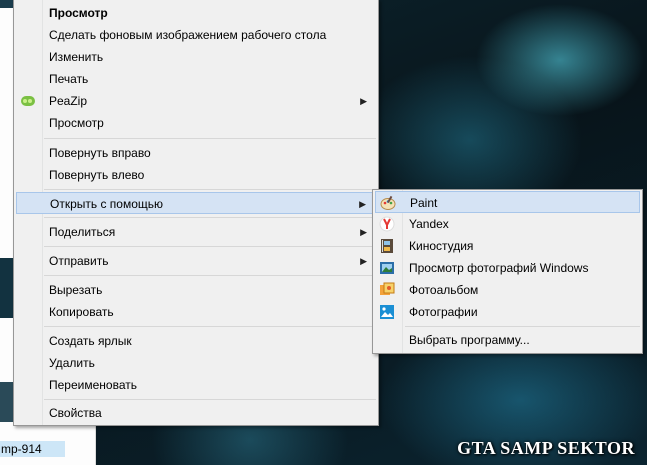 The height and width of the screenshot is (465, 647). Describe the element at coordinates (196, 385) in the screenshot. I see `menu-item-rename: Переименовать` at that location.